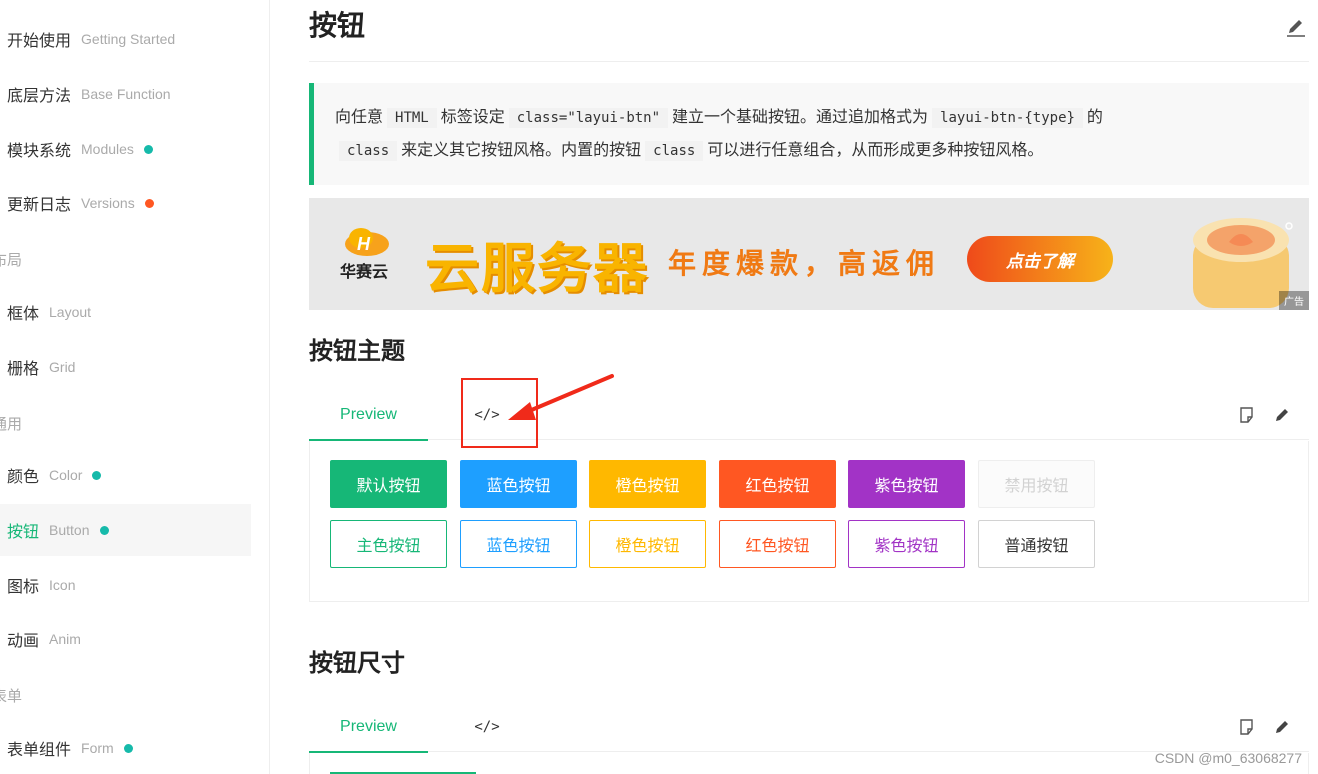 This screenshot has height=774, width=1318. What do you see at coordinates (39, 204) in the screenshot?
I see `sidebar-item-label: 更新日志` at bounding box center [39, 204].